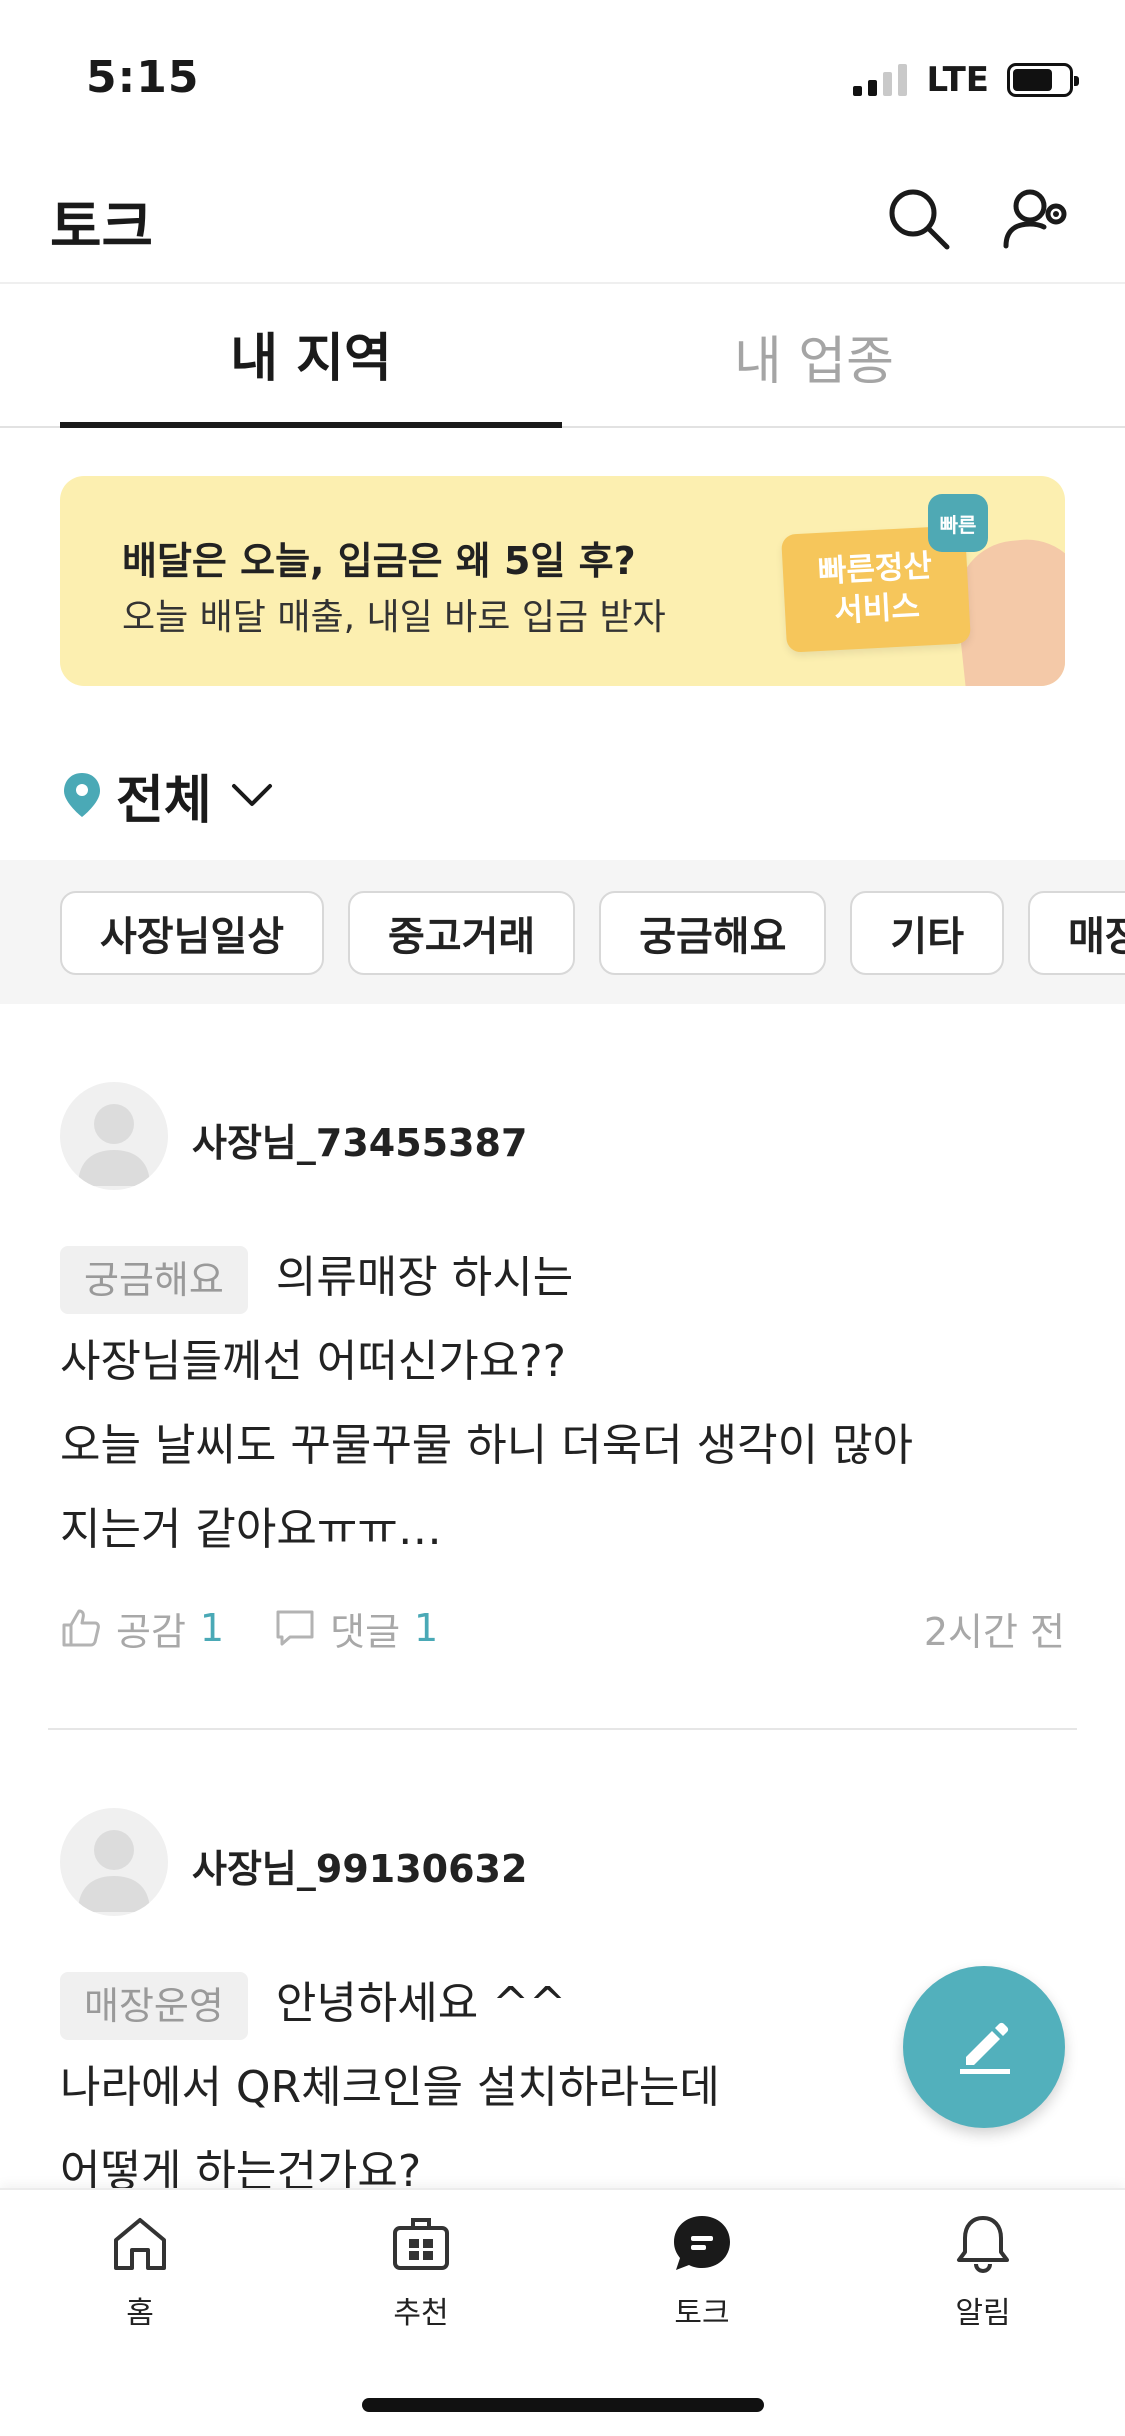  I want to click on post-category-badge: 매장운영, so click(154, 2006).